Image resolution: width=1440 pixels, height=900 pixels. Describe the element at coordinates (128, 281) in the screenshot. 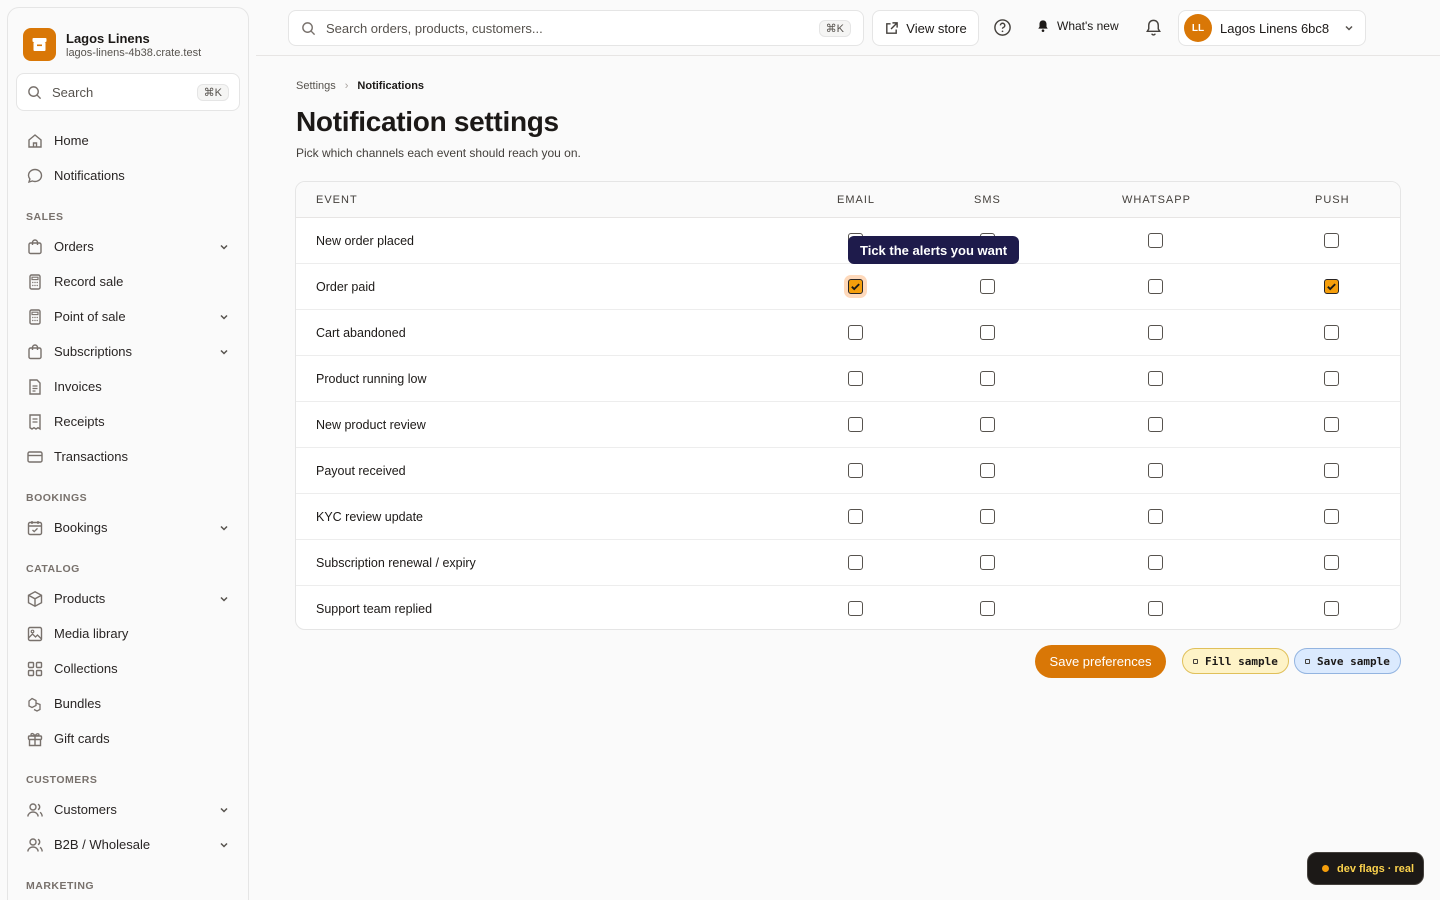

I see `sidebar-item-record-sale: Record sale` at that location.